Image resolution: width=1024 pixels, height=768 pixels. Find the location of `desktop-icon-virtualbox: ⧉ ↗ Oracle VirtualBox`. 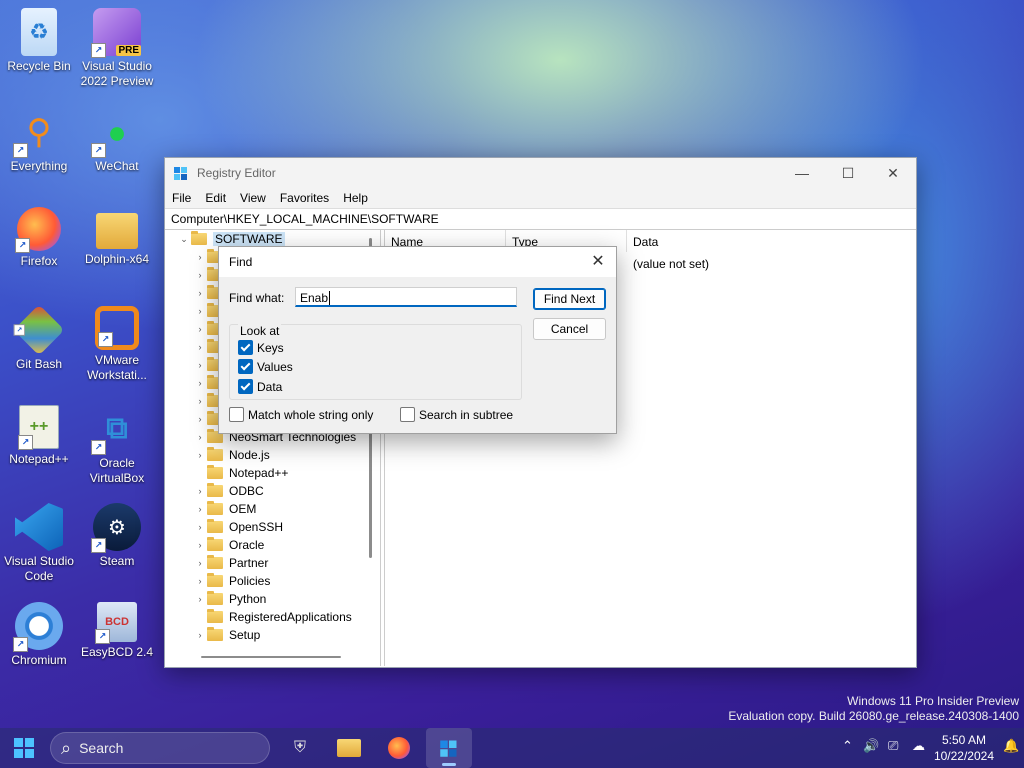

desktop-icon-virtualbox: ⧉ ↗ Oracle VirtualBox is located at coordinates (117, 445).